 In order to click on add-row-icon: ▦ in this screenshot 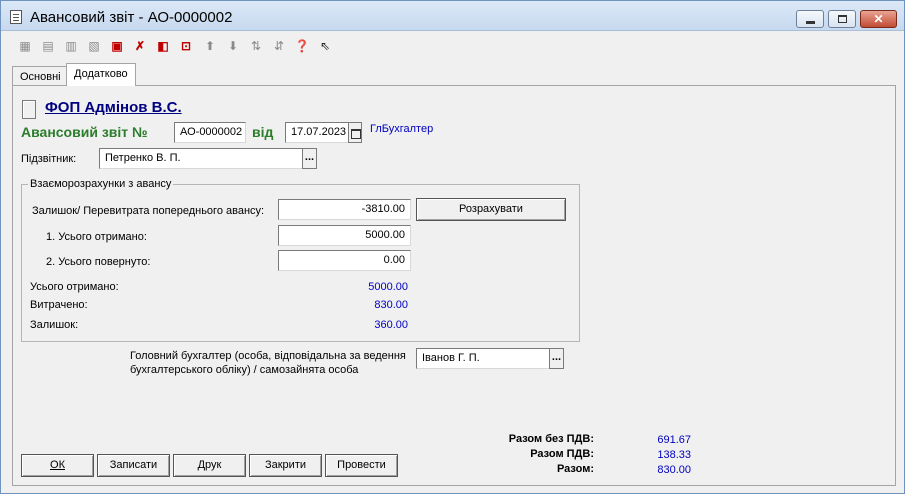, I will do `click(25, 46)`.